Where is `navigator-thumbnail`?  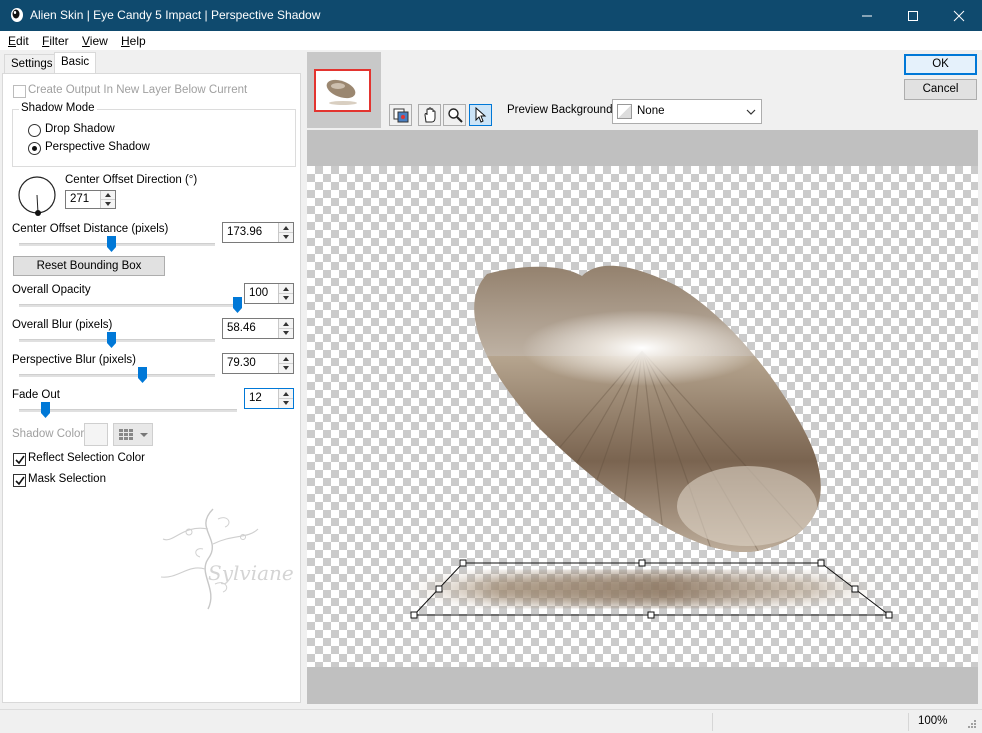
navigator-thumbnail is located at coordinates (342, 90).